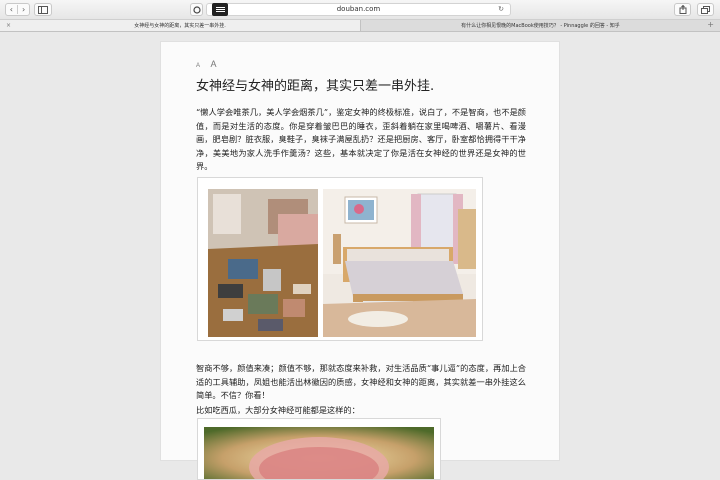  I want to click on browser-toolbar: ‹ › douban.com ↻, so click(360, 10).